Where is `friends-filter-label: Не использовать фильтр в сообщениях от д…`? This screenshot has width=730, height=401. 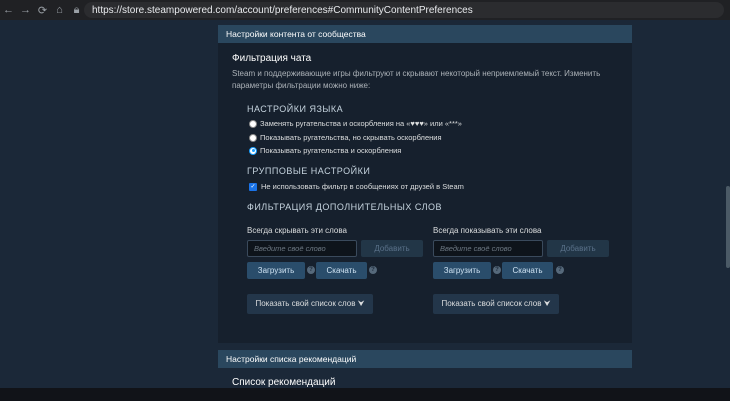
friends-filter-label: Не использовать фильтр в сообщениях от д… is located at coordinates (362, 186).